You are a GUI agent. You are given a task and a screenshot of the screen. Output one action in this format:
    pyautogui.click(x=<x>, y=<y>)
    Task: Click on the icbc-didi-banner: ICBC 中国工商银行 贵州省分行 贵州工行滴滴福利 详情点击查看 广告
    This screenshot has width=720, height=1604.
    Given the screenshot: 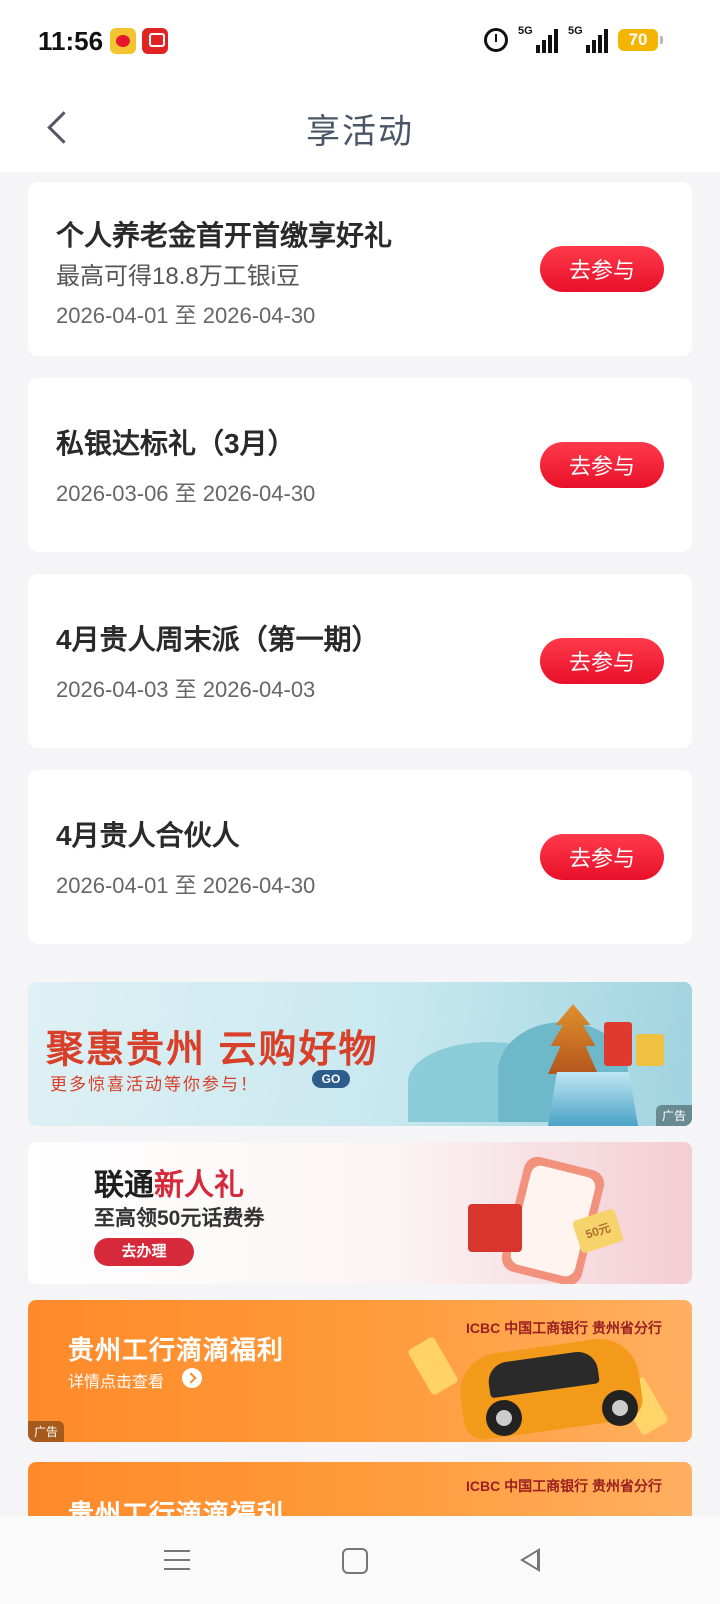 What is the action you would take?
    pyautogui.click(x=360, y=1371)
    